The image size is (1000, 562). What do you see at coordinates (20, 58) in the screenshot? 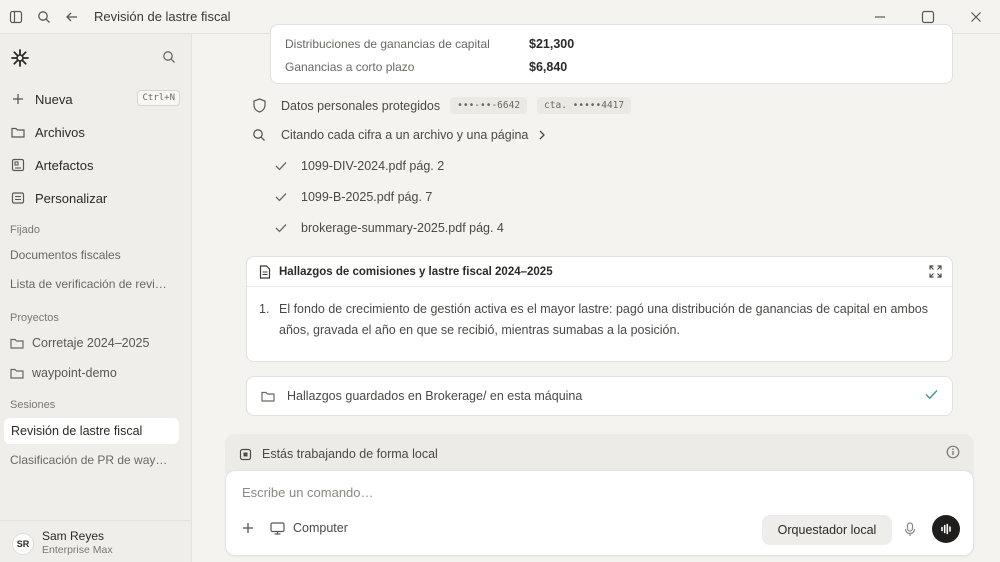
I see `app-logo-icon` at bounding box center [20, 58].